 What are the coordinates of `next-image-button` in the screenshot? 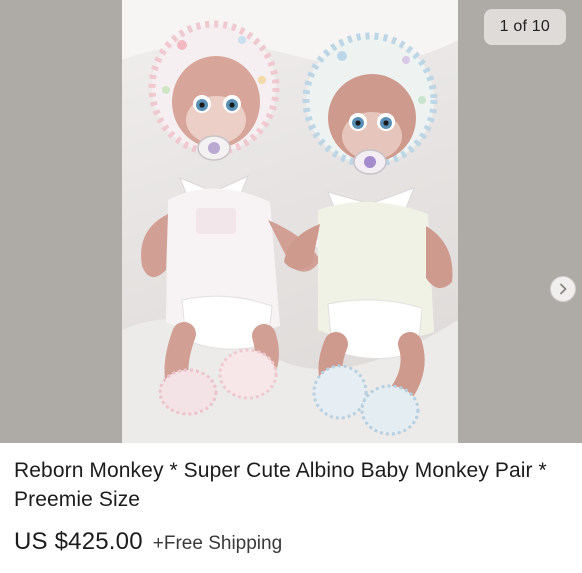 It's located at (563, 289).